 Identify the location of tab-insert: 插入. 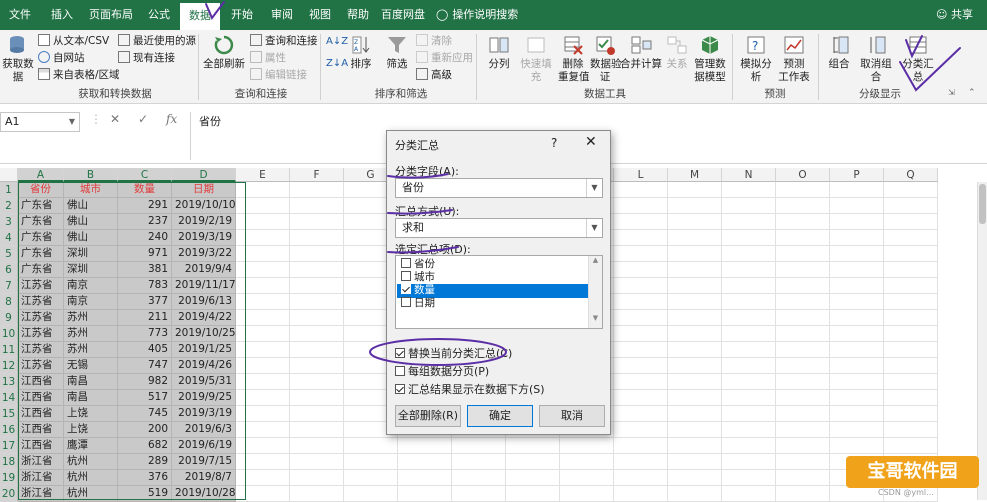
(62, 15).